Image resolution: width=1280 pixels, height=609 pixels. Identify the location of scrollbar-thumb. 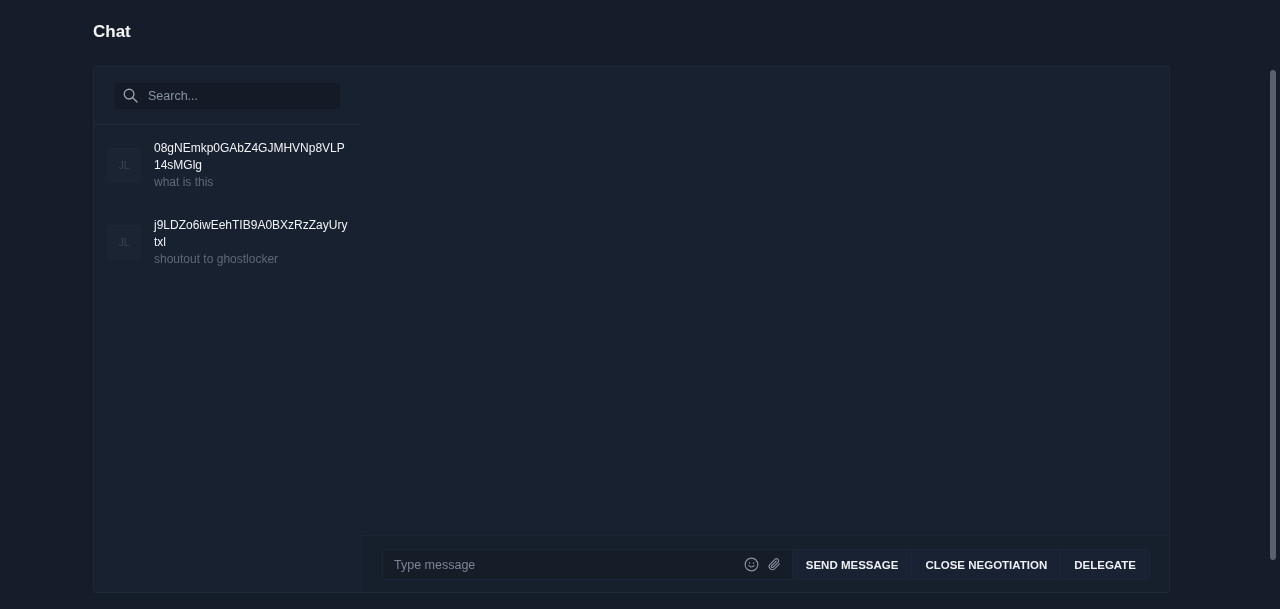
(1273, 315).